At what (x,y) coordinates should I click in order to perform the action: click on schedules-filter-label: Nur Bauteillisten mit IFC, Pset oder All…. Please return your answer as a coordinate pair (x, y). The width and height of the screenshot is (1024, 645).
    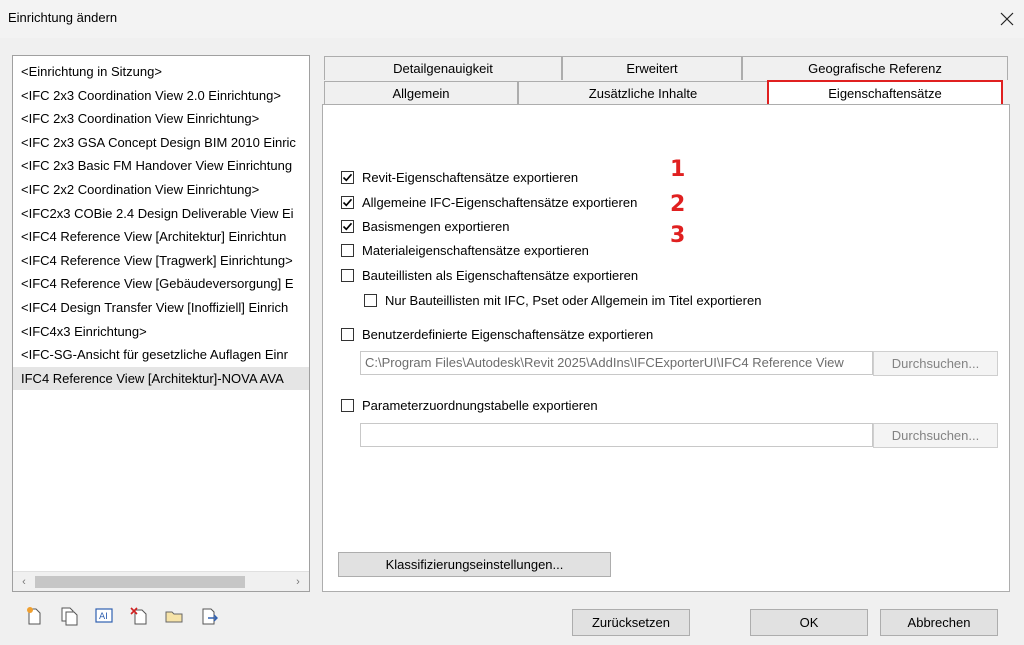
    Looking at the image, I should click on (573, 300).